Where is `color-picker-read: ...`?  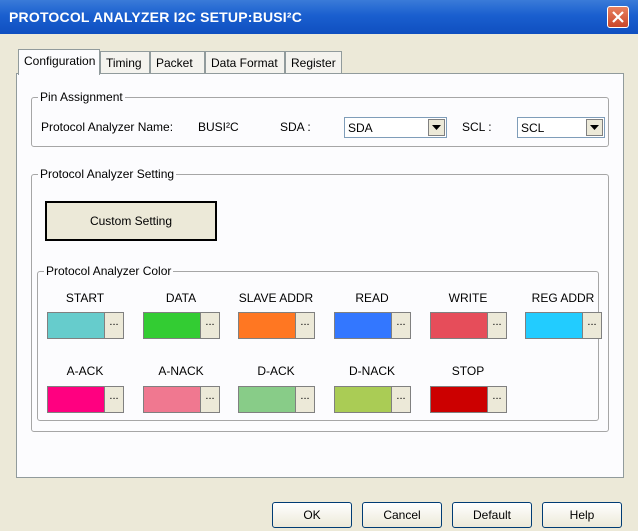 color-picker-read: ... is located at coordinates (372, 325).